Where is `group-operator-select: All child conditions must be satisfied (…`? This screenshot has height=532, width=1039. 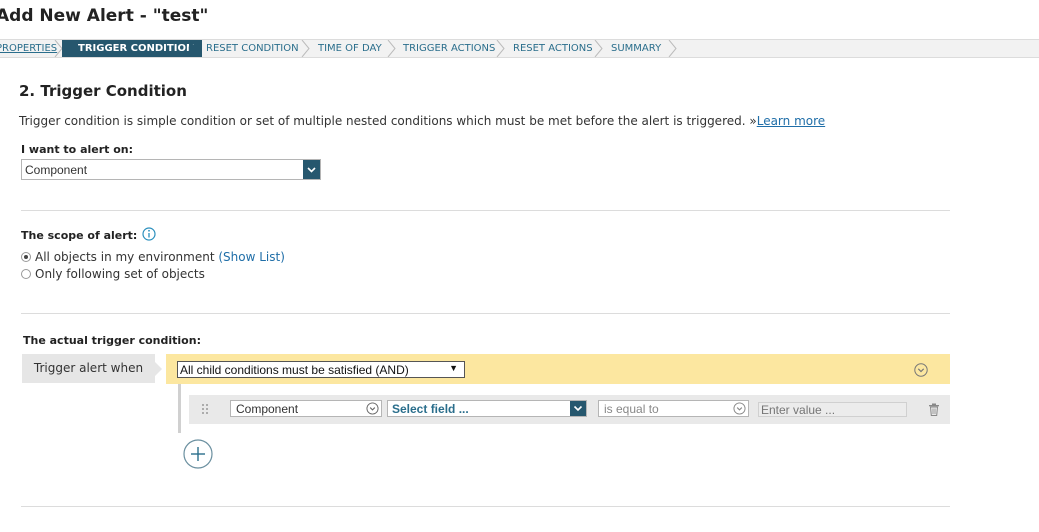
group-operator-select: All child conditions must be satisfied (… is located at coordinates (321, 369).